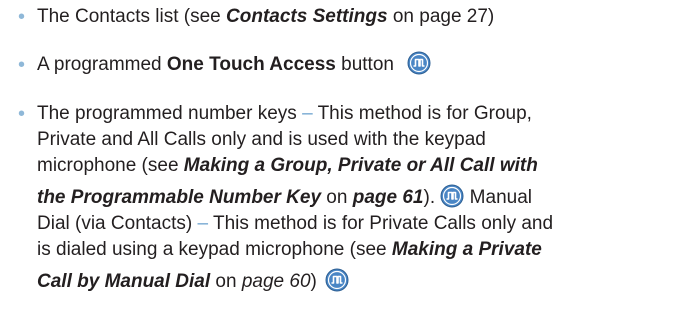 The height and width of the screenshot is (331, 691). I want to click on page-reference-link: page 61, so click(388, 197).